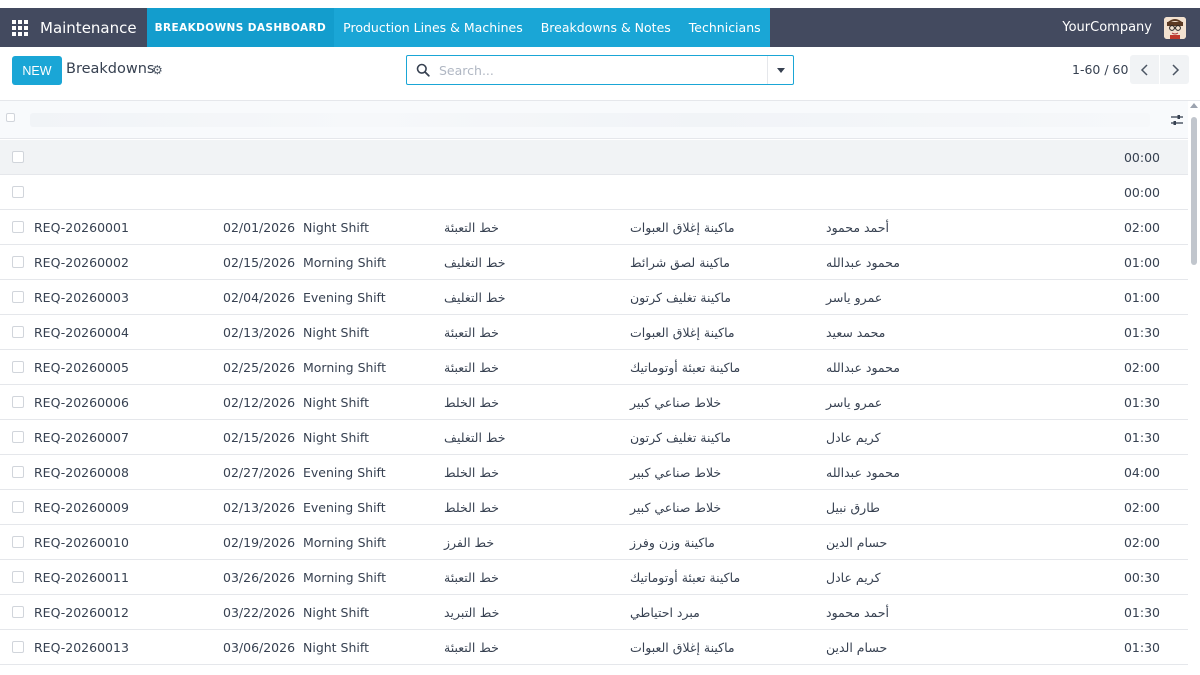 The height and width of the screenshot is (675, 1200). What do you see at coordinates (240, 27) in the screenshot?
I see `menu-breakdowns-dashboard: BREAKDOWNS DASHBOARD` at bounding box center [240, 27].